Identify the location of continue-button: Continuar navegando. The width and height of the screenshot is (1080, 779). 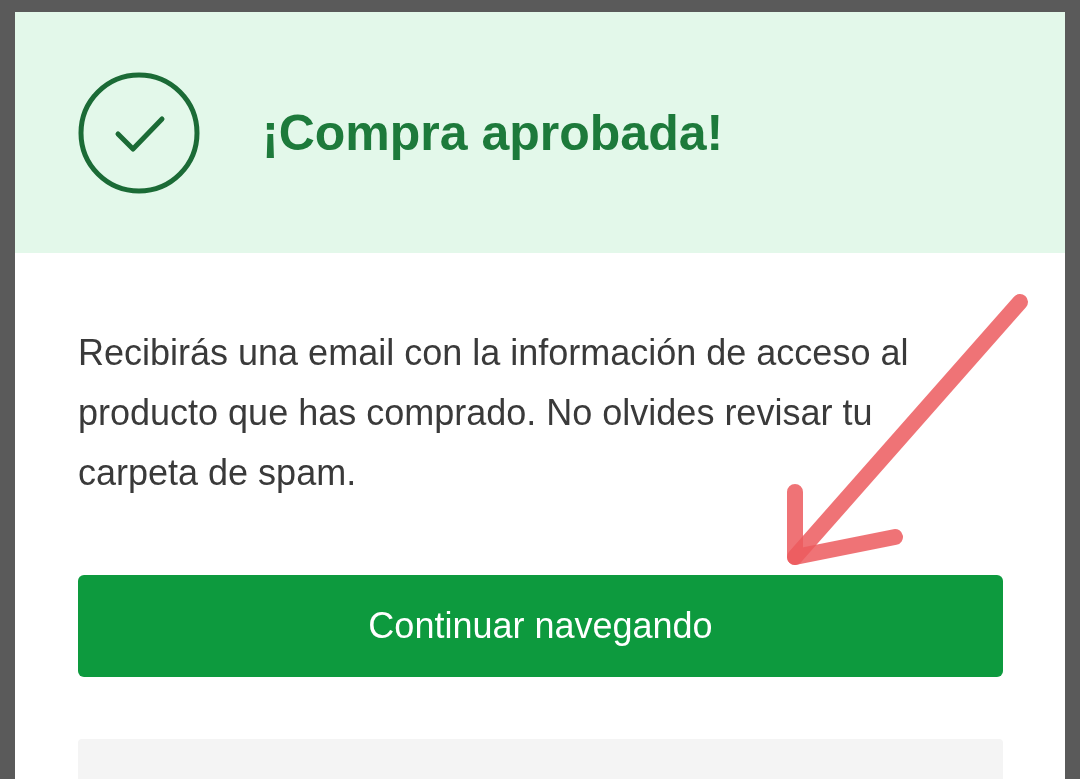
(540, 626).